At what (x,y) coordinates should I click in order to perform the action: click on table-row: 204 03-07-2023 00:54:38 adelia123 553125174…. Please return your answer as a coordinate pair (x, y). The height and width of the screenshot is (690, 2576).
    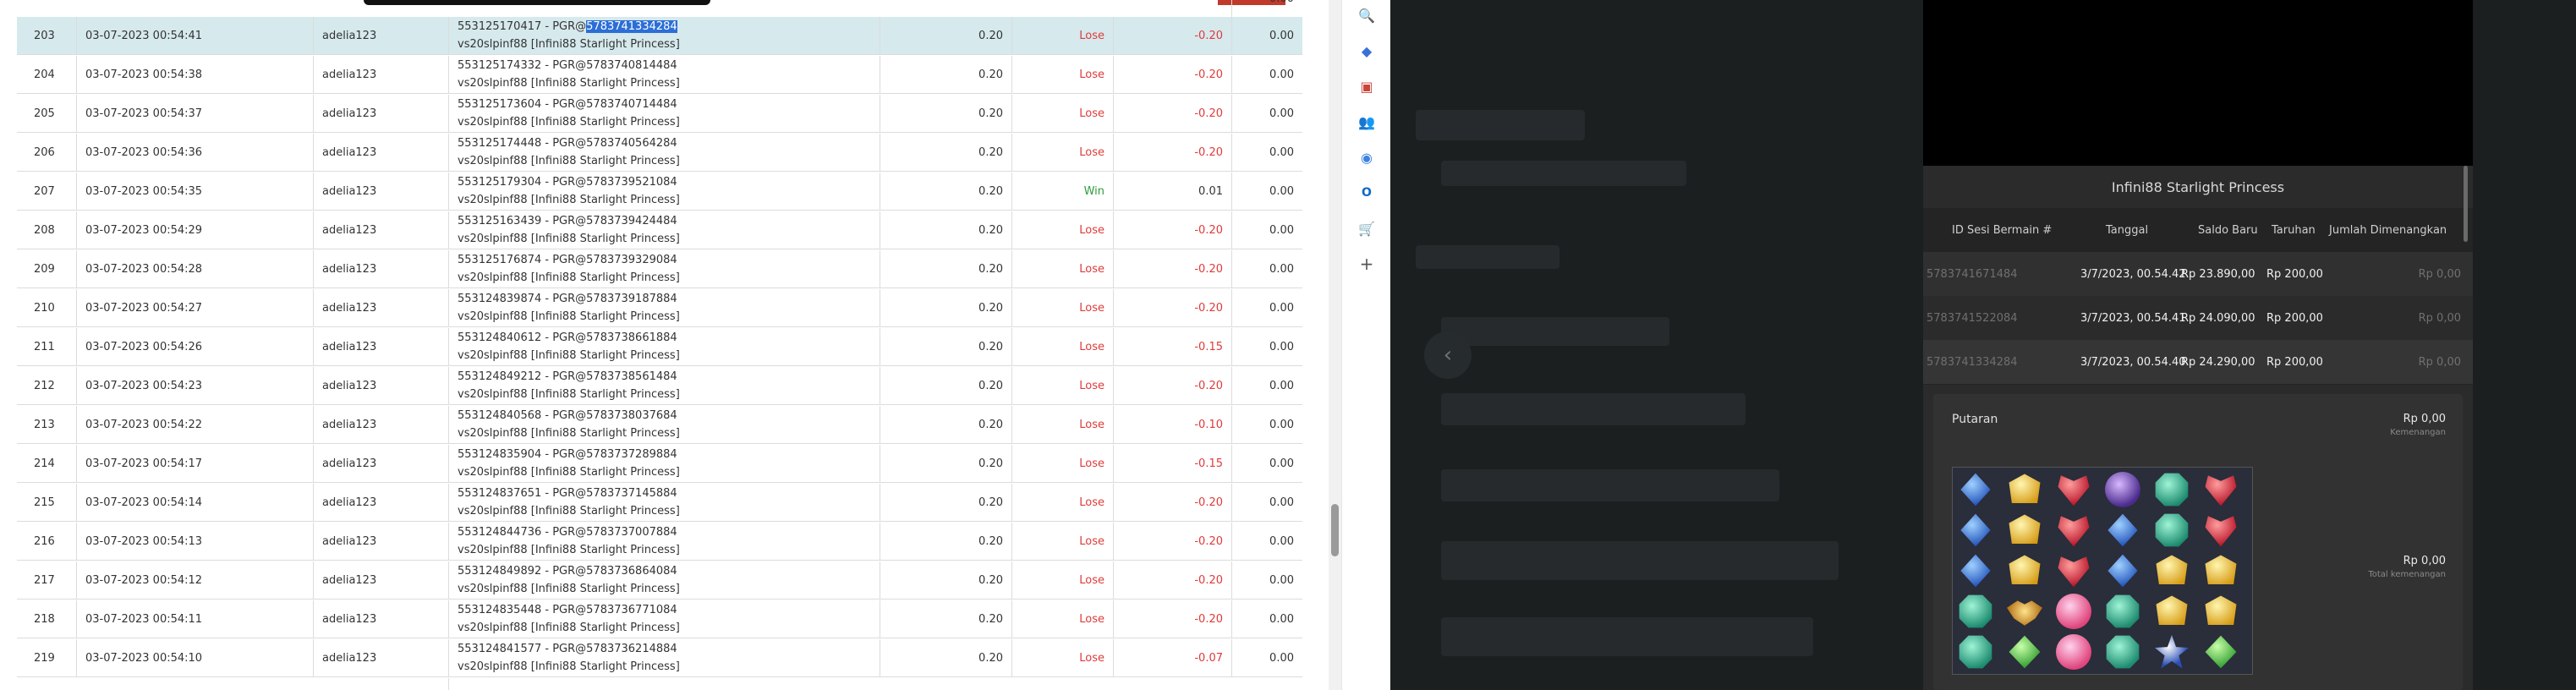
    Looking at the image, I should click on (659, 75).